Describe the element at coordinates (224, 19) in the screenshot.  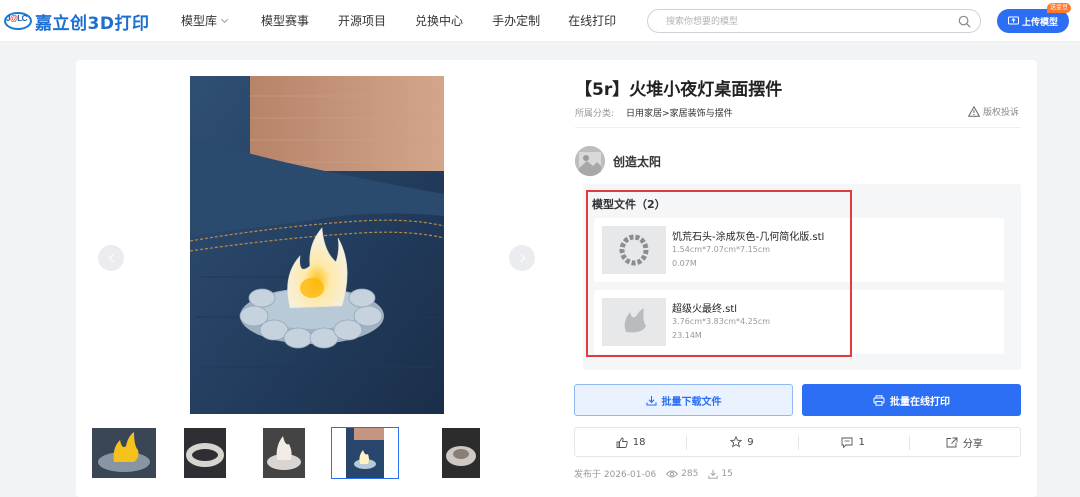
I see `chevron-down-icon` at that location.